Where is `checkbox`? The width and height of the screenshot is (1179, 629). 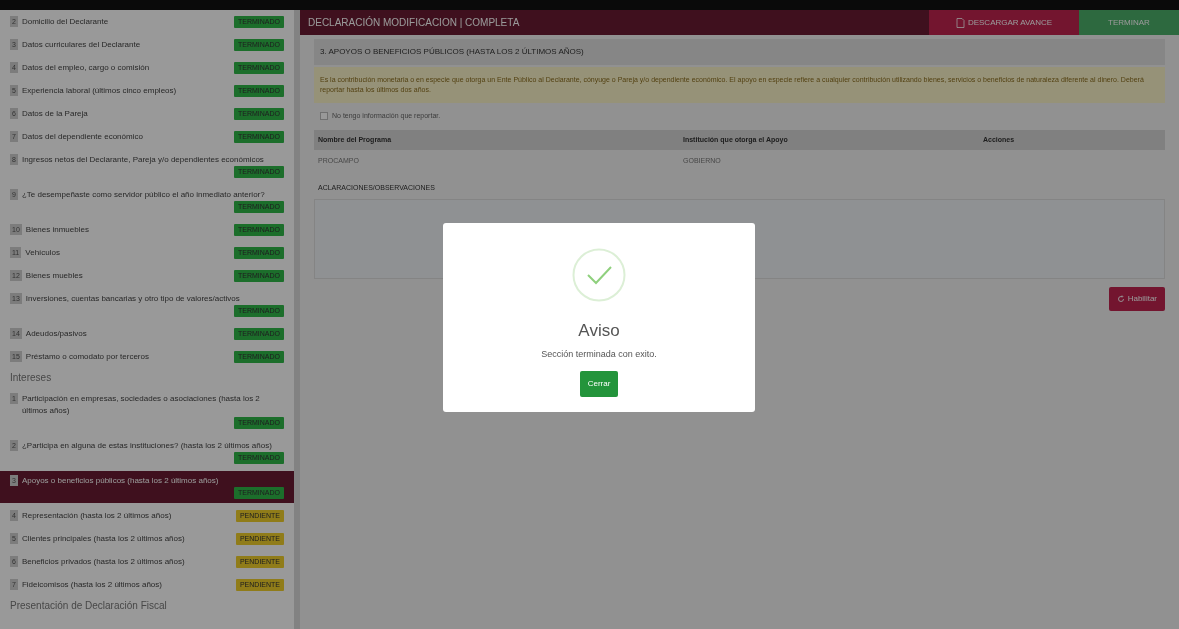
checkbox is located at coordinates (324, 116).